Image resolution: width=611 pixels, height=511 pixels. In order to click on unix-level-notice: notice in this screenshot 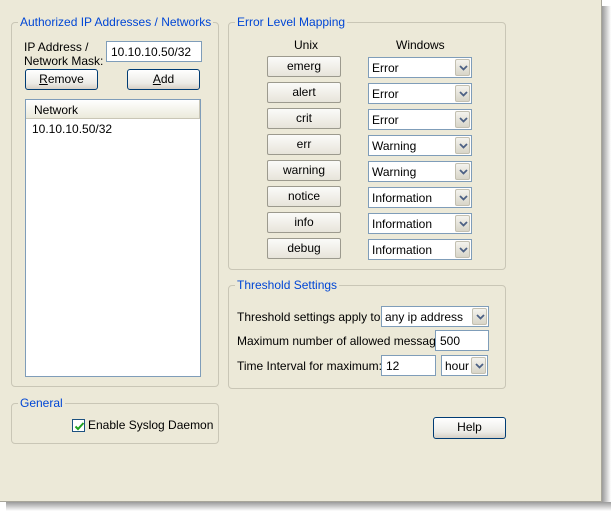, I will do `click(304, 196)`.